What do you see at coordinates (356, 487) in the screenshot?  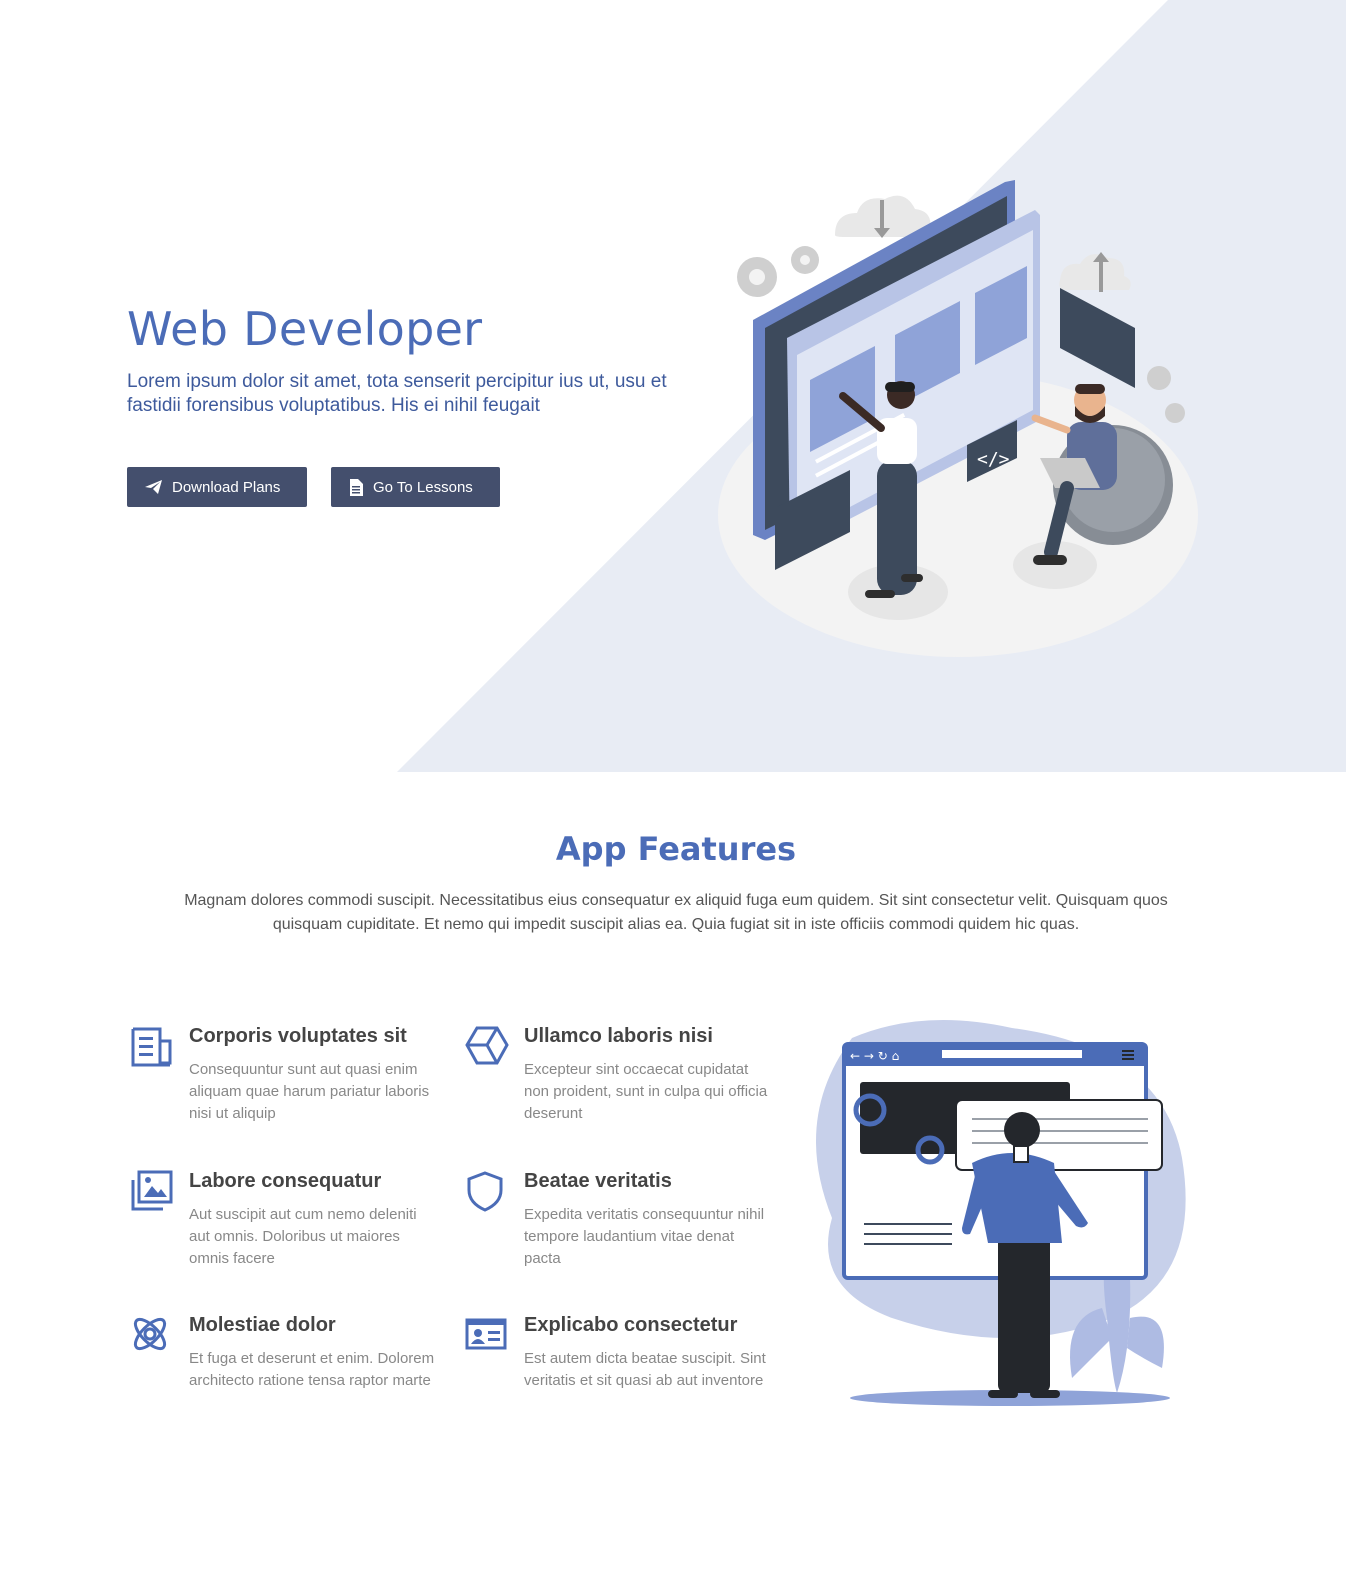 I see `document-icon` at bounding box center [356, 487].